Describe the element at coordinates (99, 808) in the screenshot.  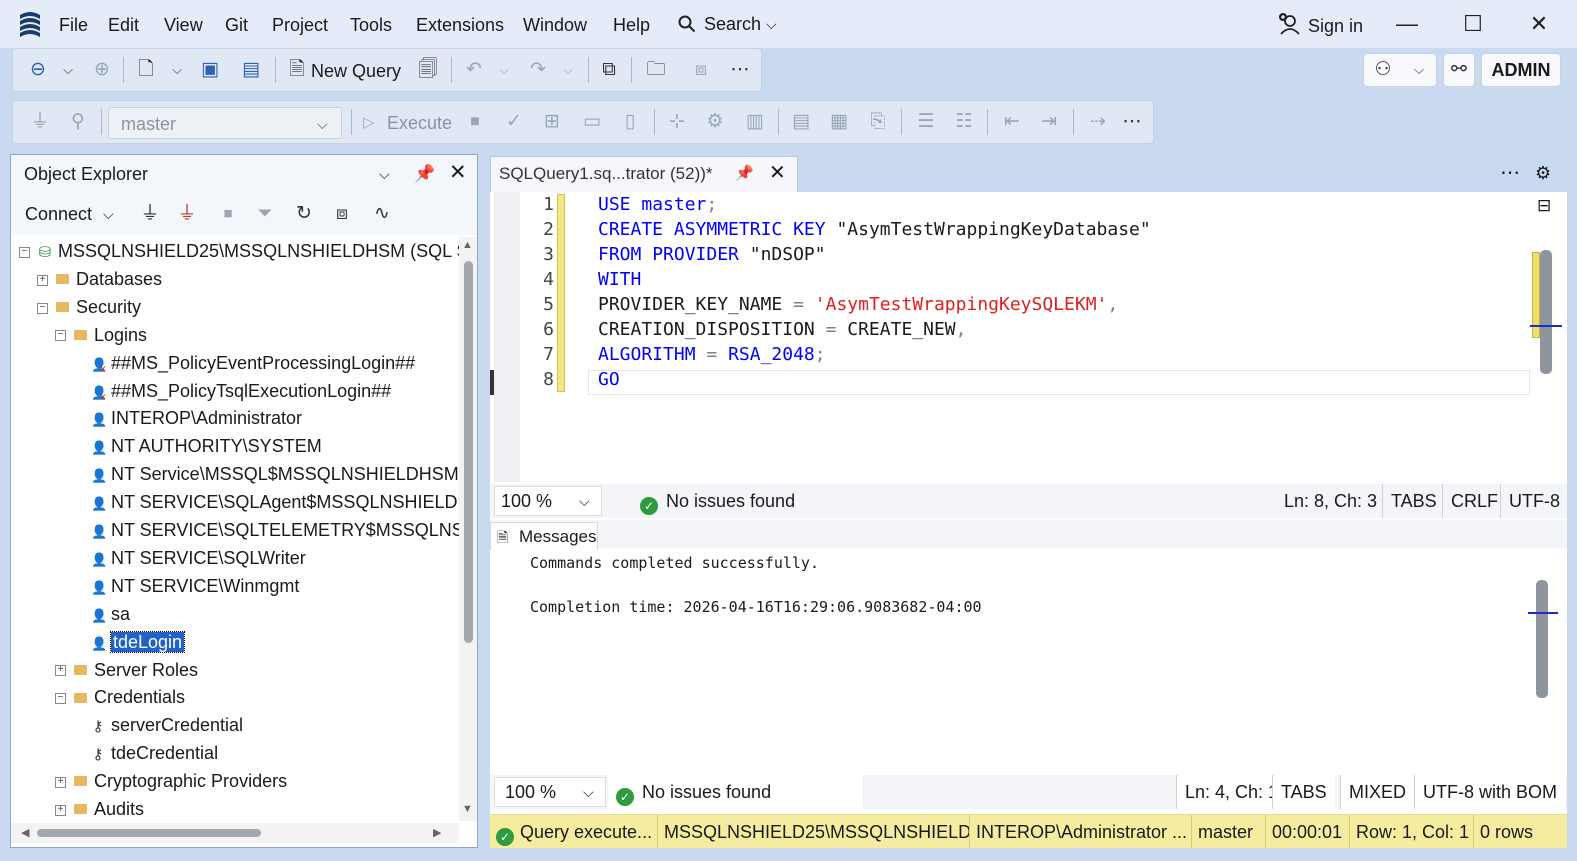
I see `tree-node: + Audits` at that location.